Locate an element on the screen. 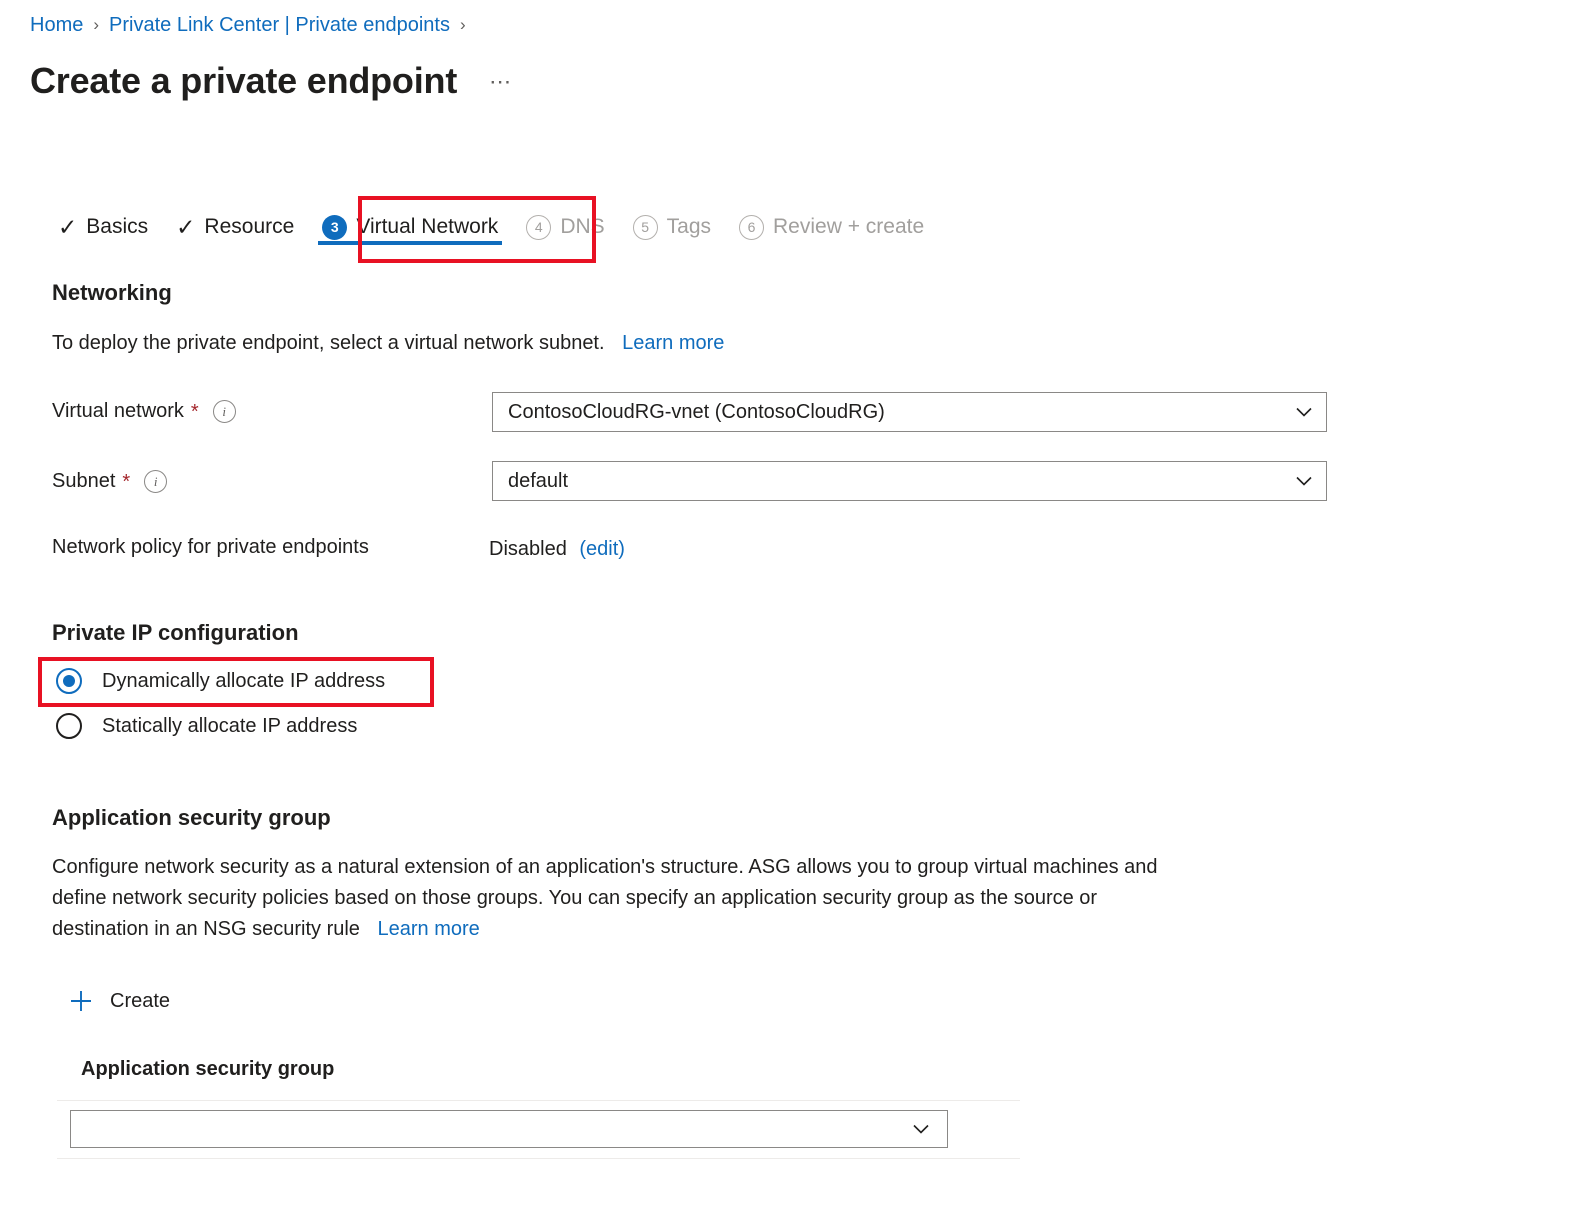  virtual-network-label-row: Virtual network * i is located at coordinates (144, 411).